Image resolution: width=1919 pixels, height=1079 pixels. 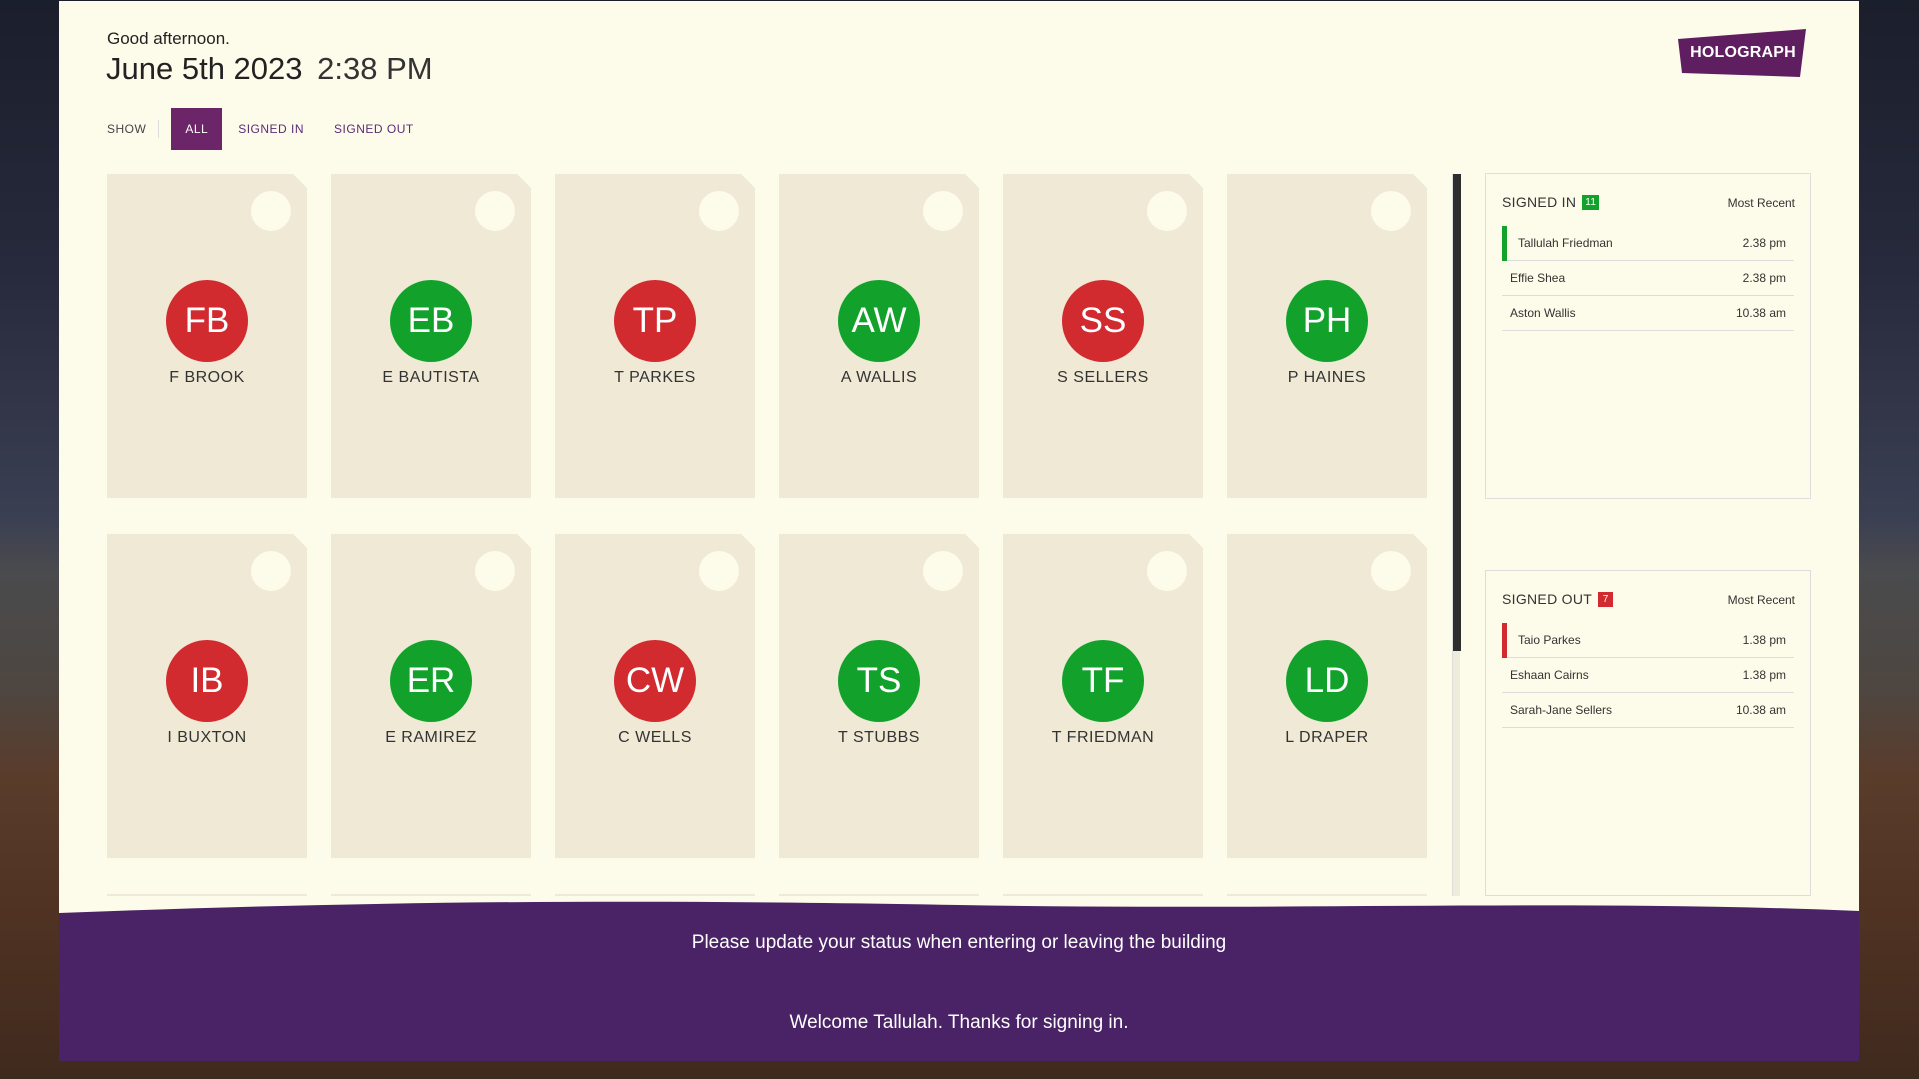 I want to click on person-card: EB E BAUTISTA, so click(x=431, y=336).